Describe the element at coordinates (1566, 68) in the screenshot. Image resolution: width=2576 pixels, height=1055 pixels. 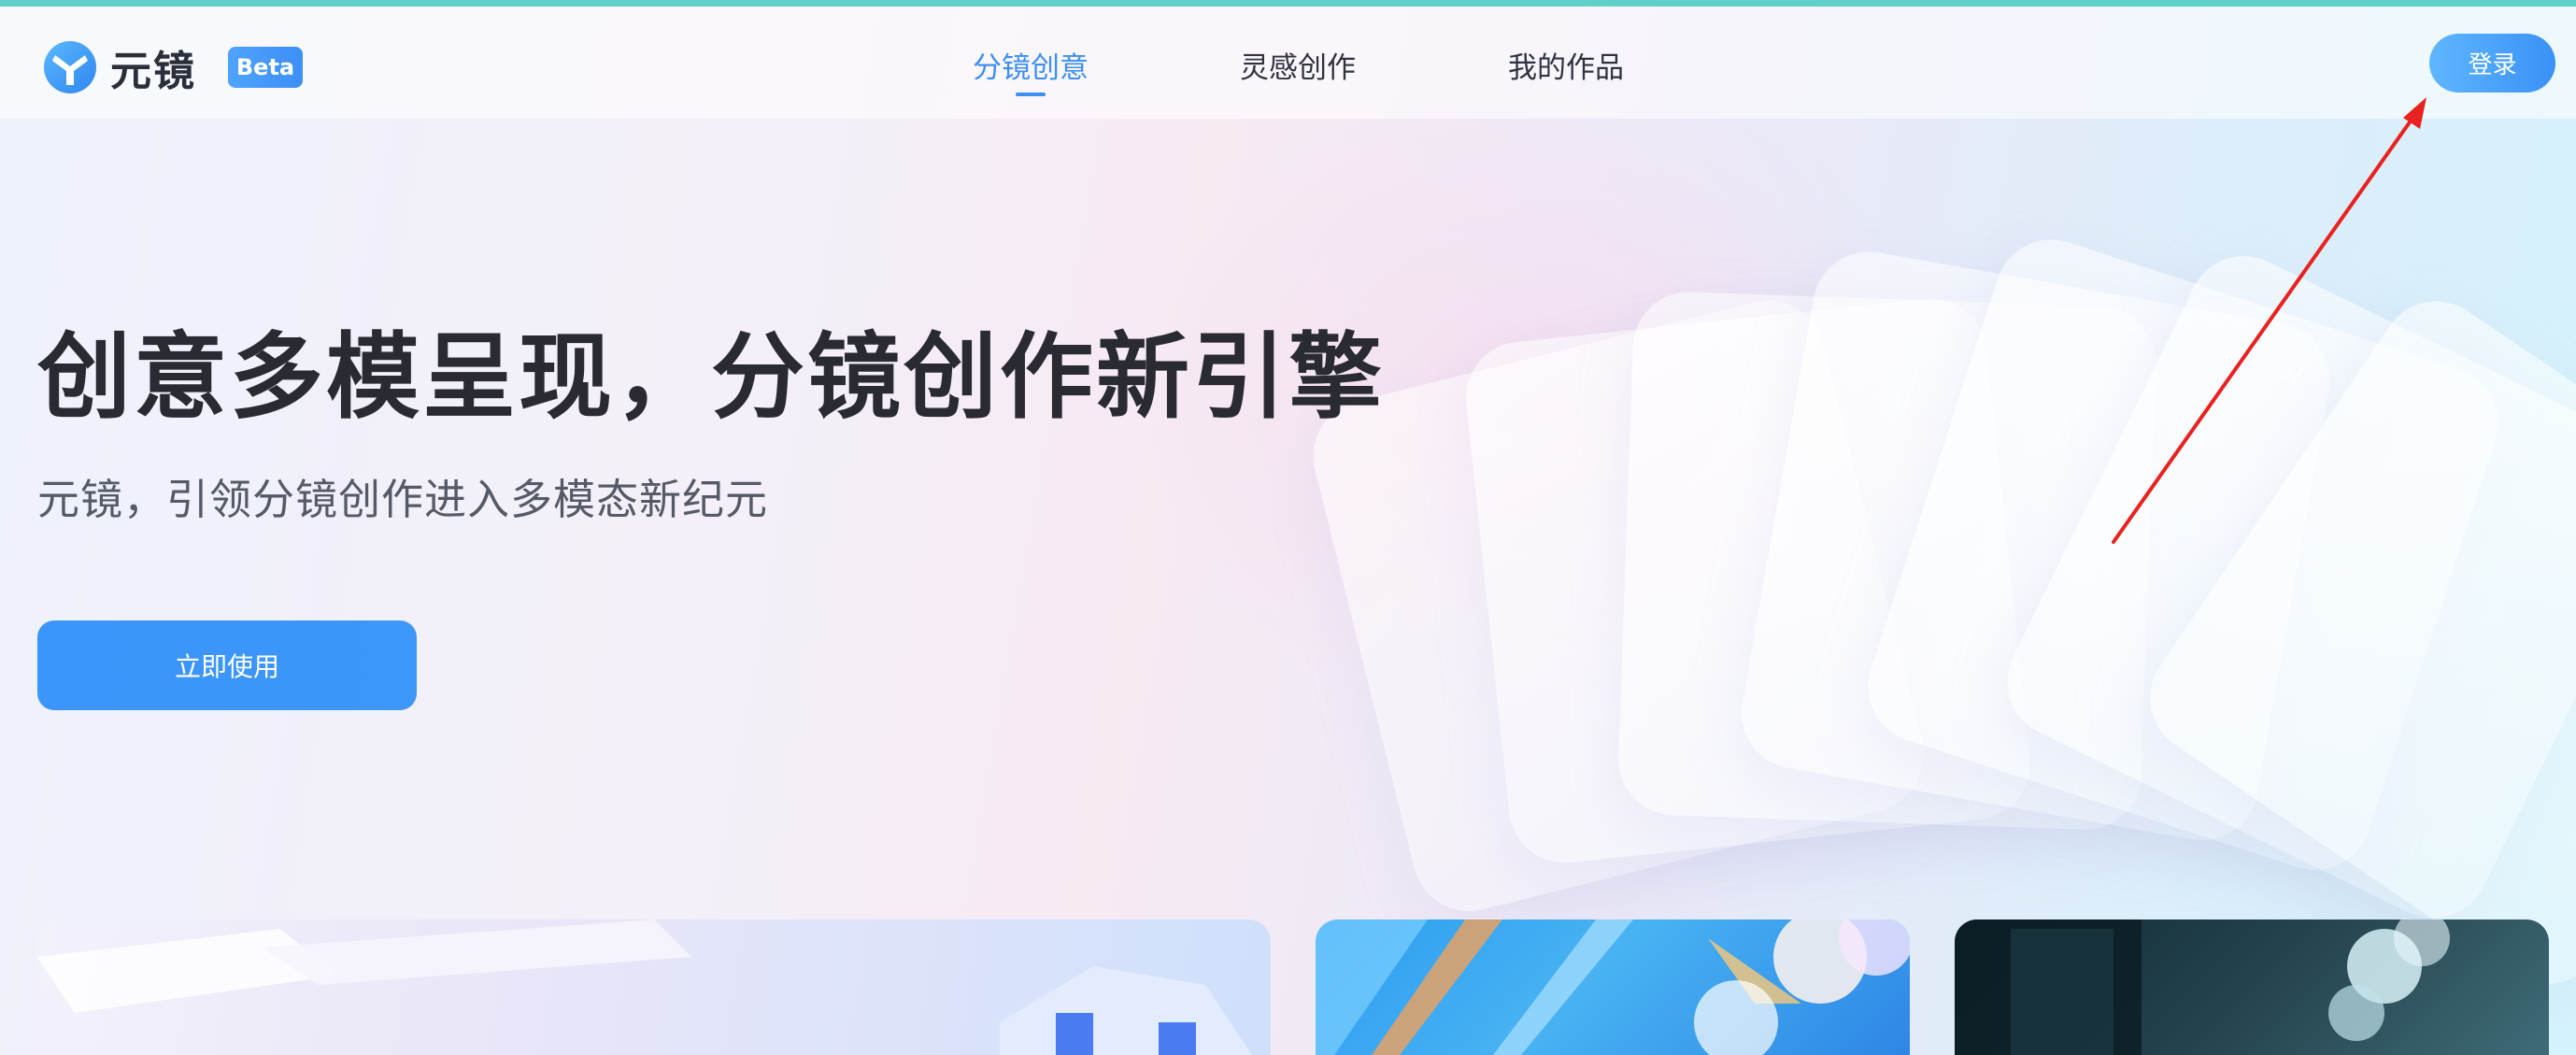
I see `tab-label: 我的作品` at that location.